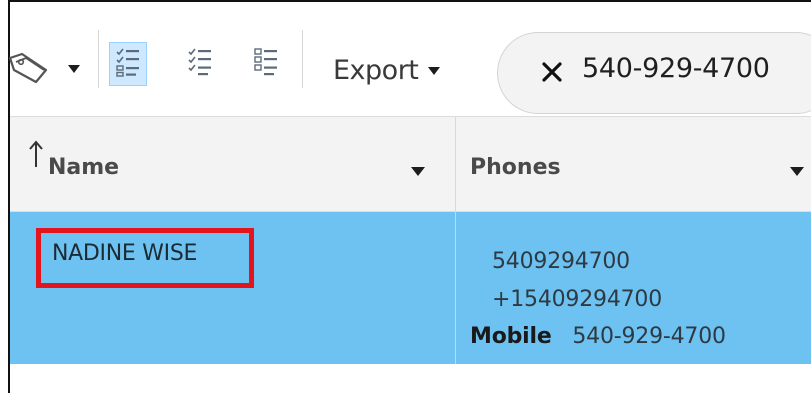  What do you see at coordinates (649, 336) in the screenshot?
I see `phone-number: 540-929-4700` at bounding box center [649, 336].